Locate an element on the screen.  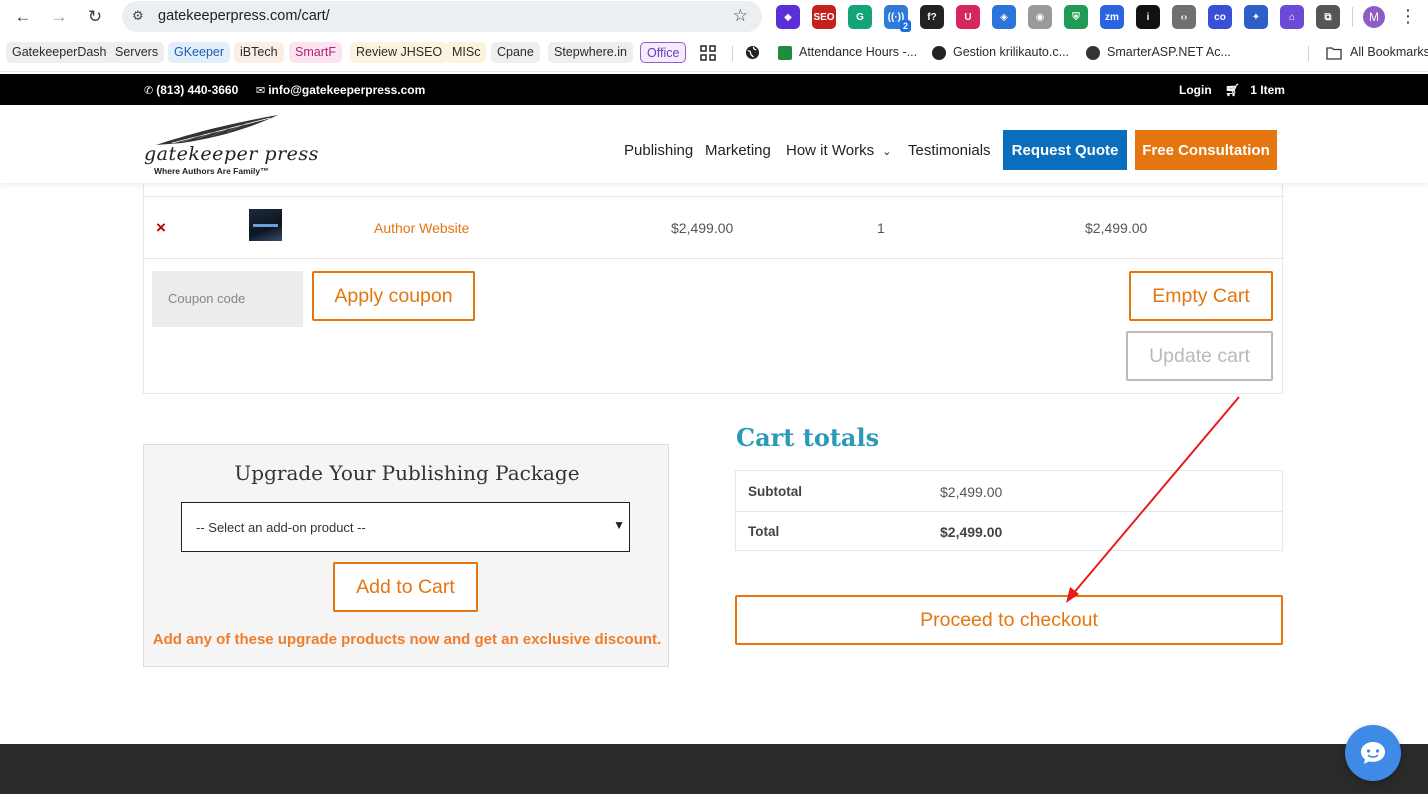
subtotal-value: $2,499.00 is located at coordinates (971, 492).